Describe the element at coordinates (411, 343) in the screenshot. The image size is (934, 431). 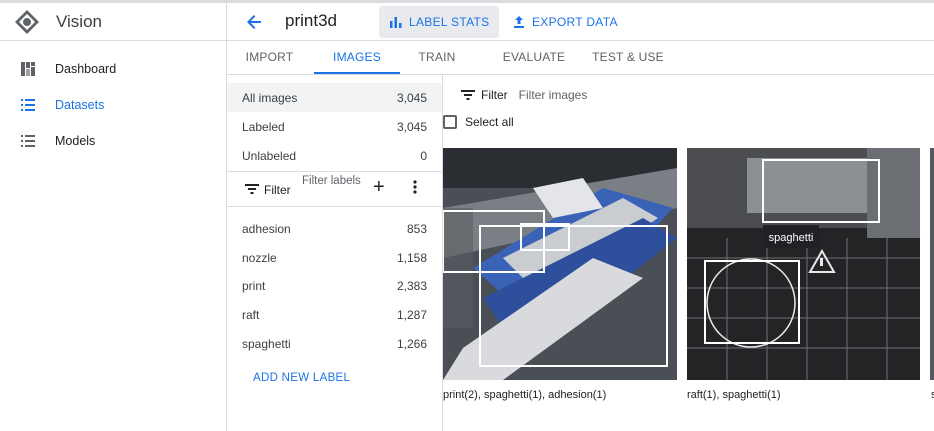
I see `label-count: 1,266` at that location.